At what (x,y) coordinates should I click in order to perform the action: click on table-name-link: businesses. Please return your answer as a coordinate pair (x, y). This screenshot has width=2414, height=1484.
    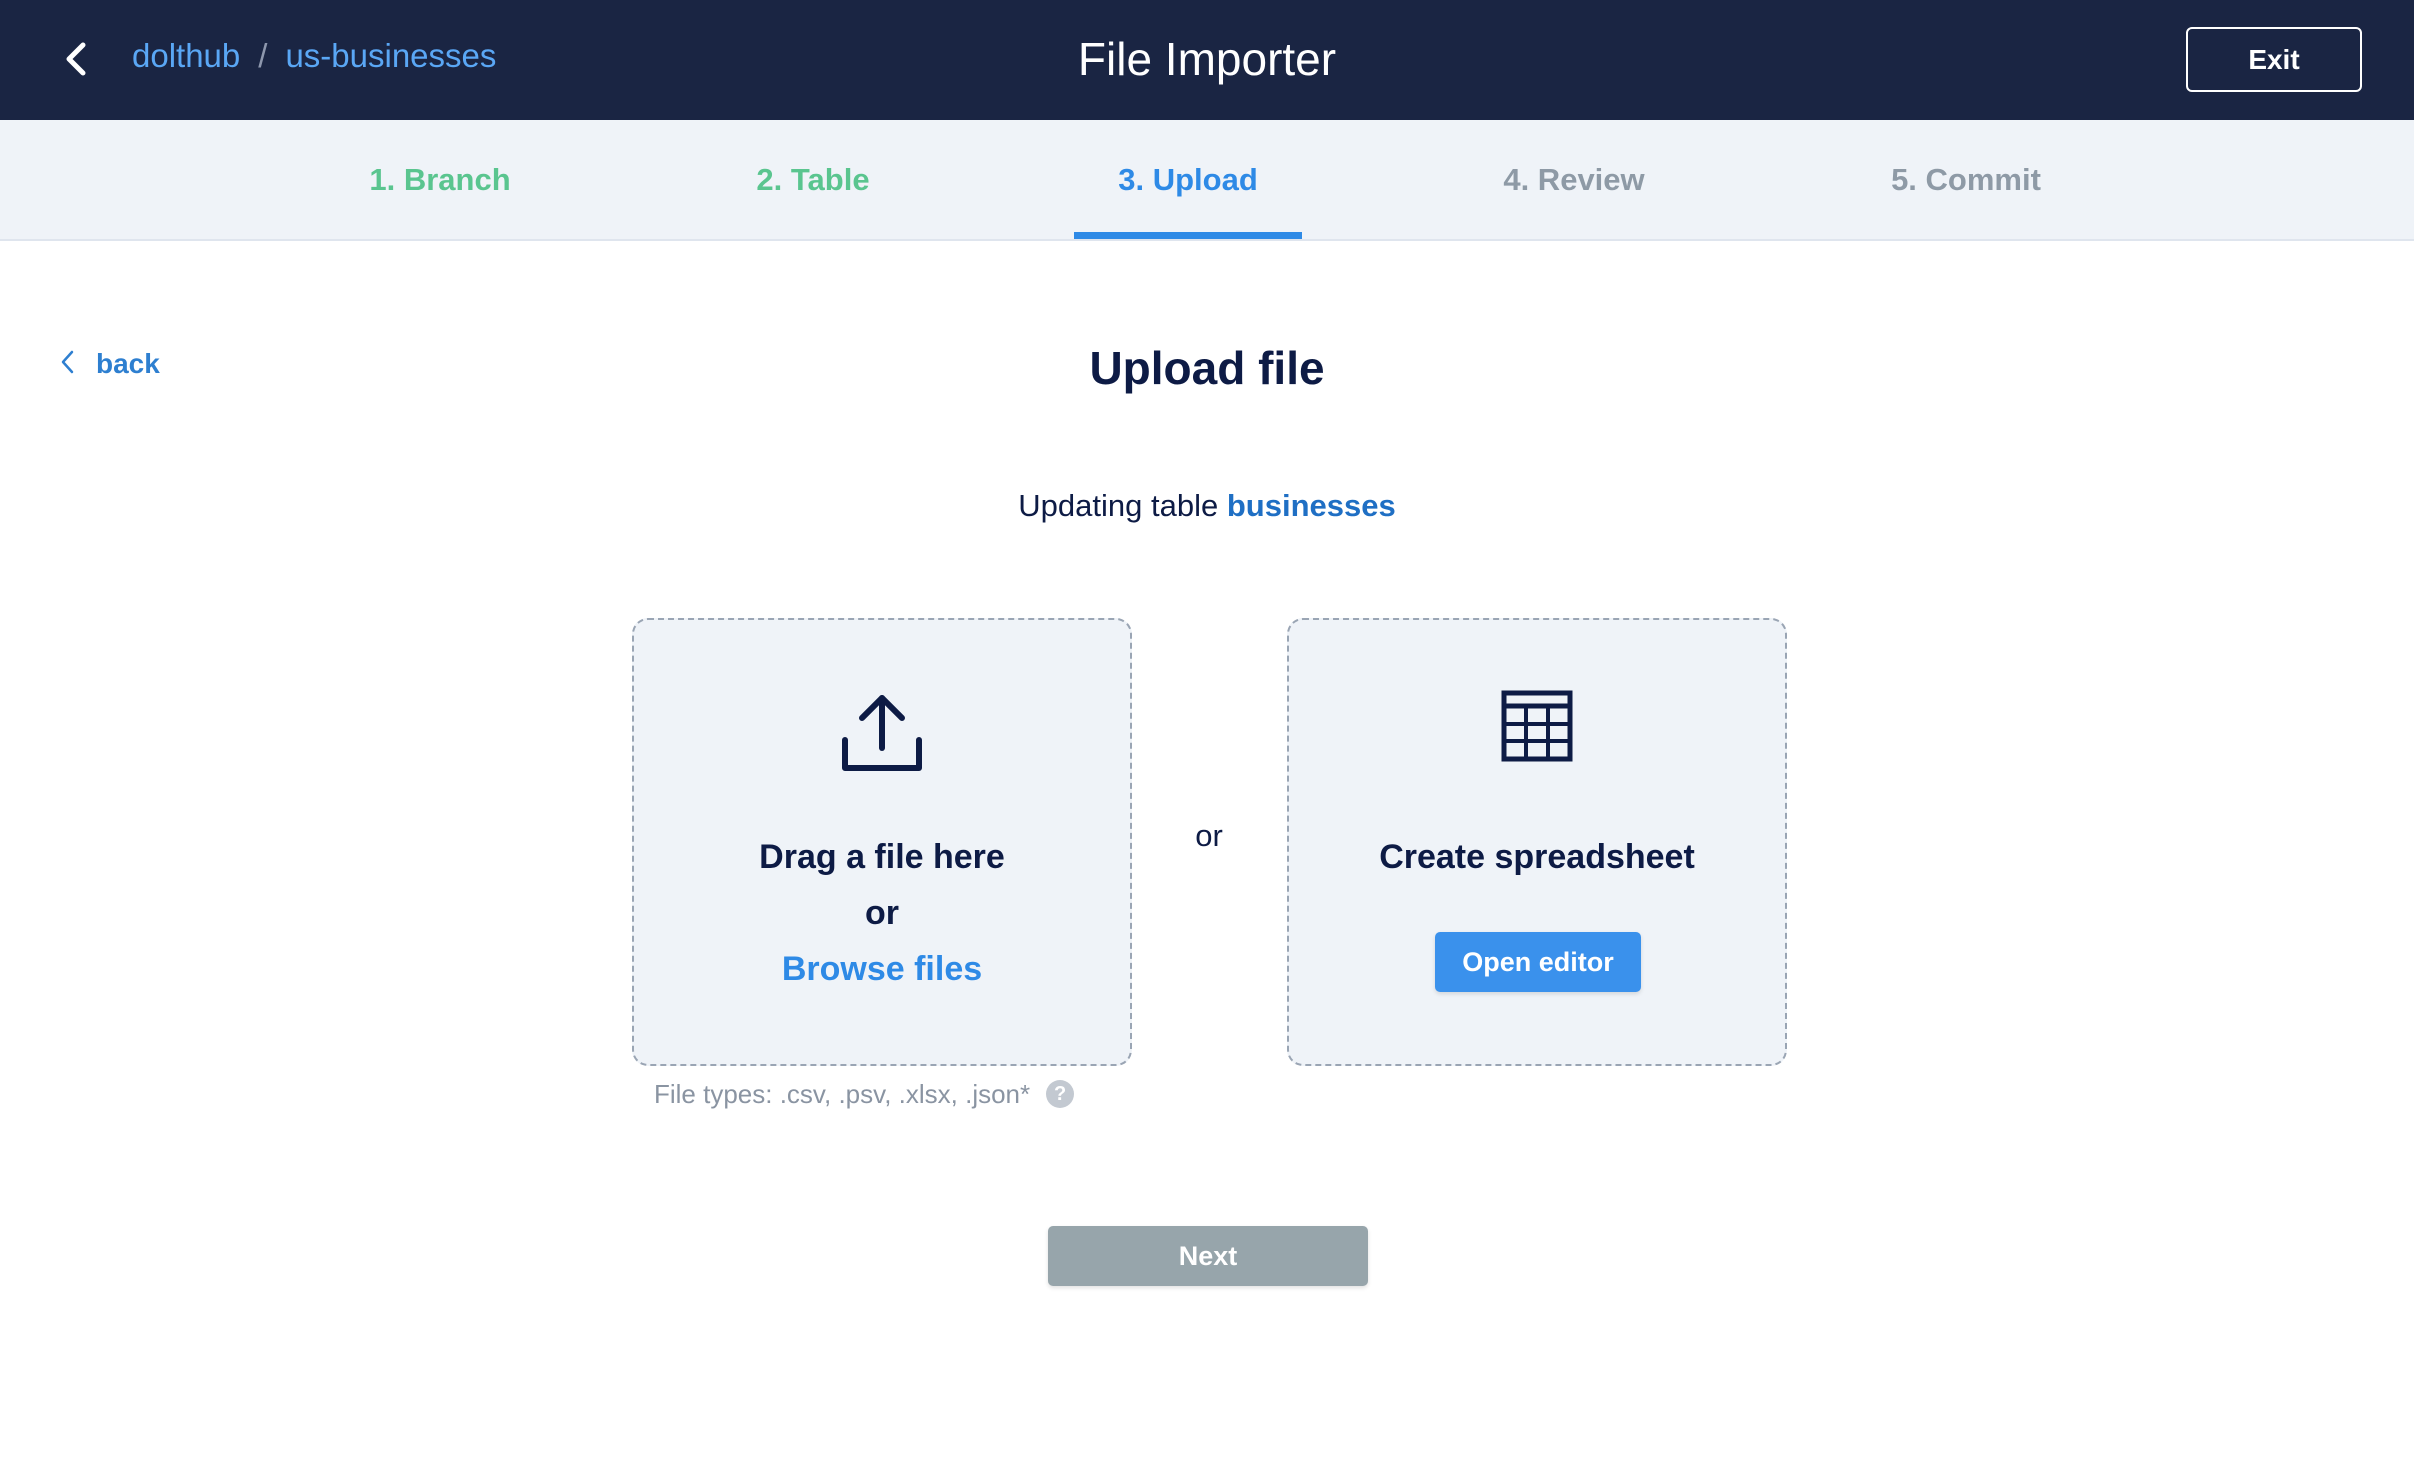
    Looking at the image, I should click on (1311, 505).